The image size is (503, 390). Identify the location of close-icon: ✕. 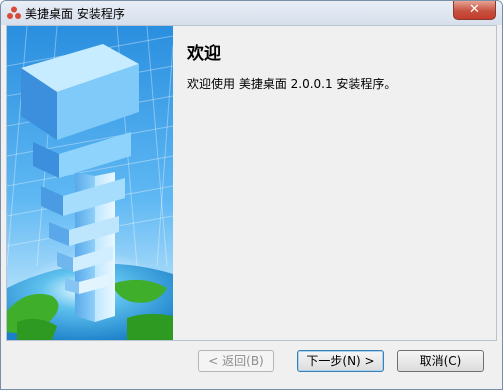
(474, 9).